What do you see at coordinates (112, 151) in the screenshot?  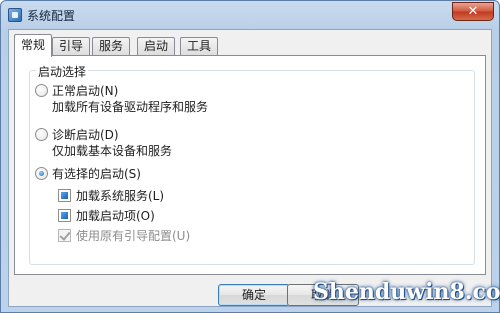 I see `diagnostic-startup-description: 仅加载基本设备和服务` at bounding box center [112, 151].